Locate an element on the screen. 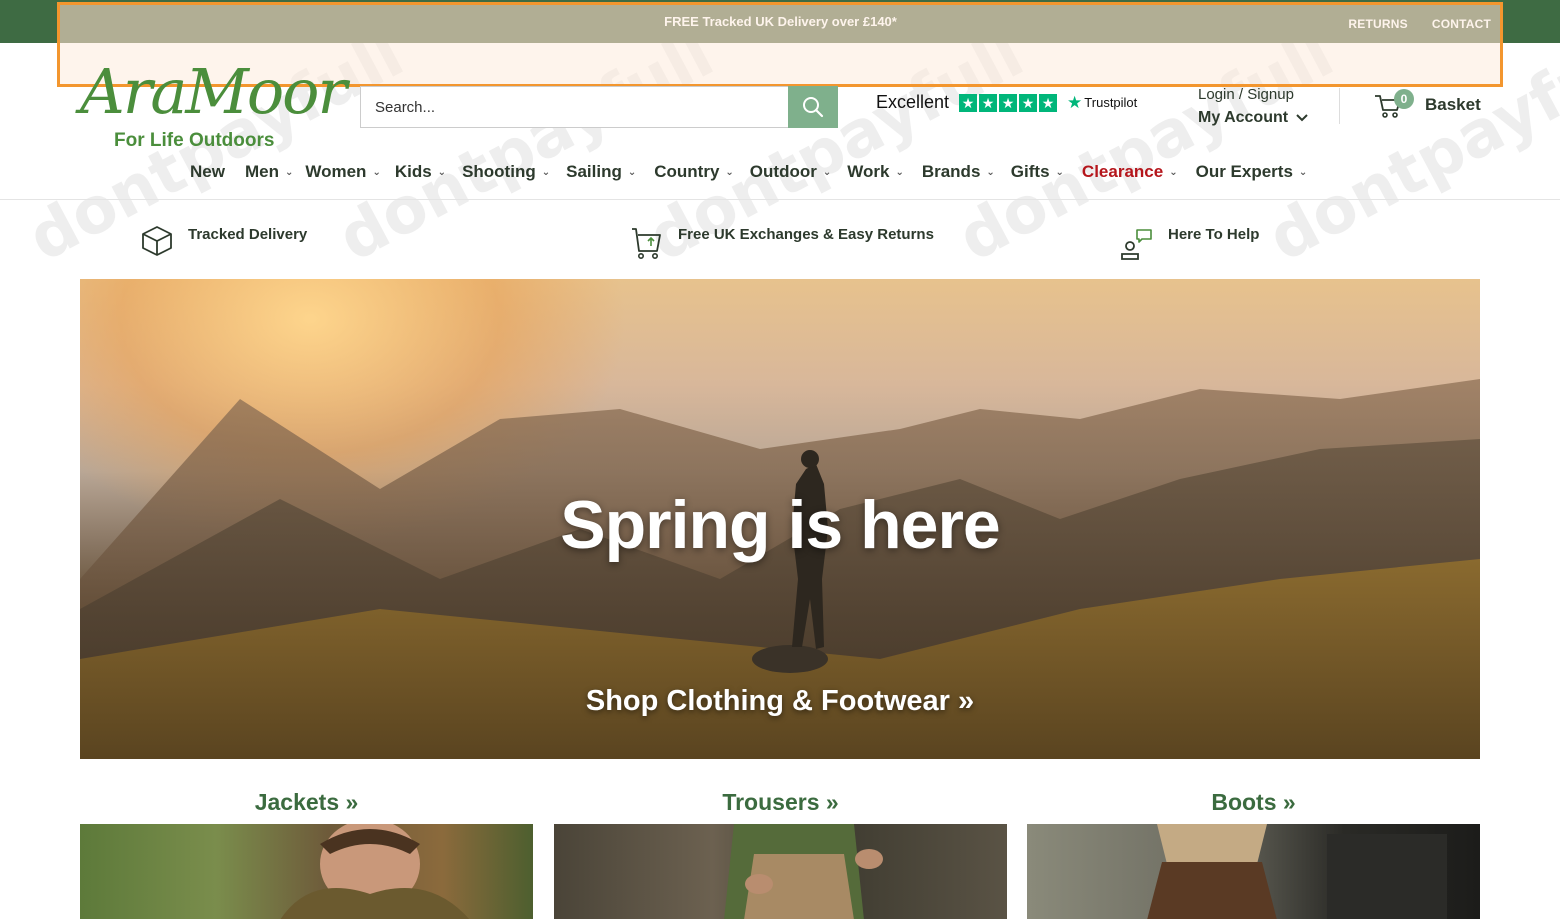 The image size is (1560, 919). category-image-boots is located at coordinates (1253, 871).